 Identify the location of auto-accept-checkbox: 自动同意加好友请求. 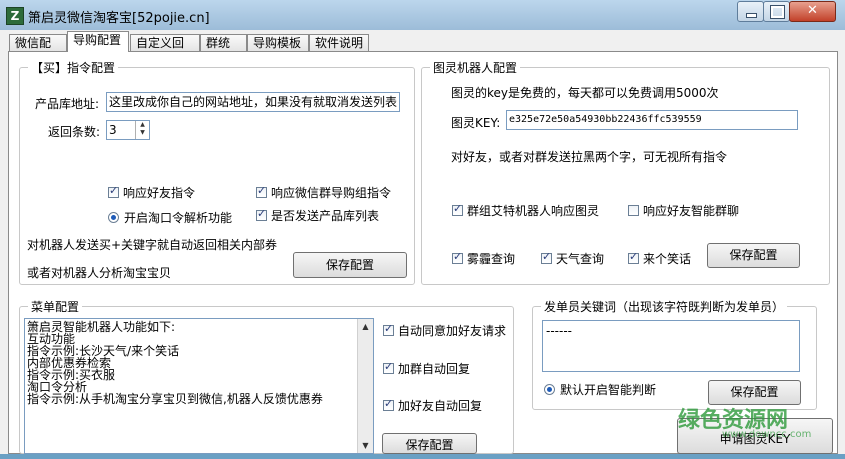
(444, 330).